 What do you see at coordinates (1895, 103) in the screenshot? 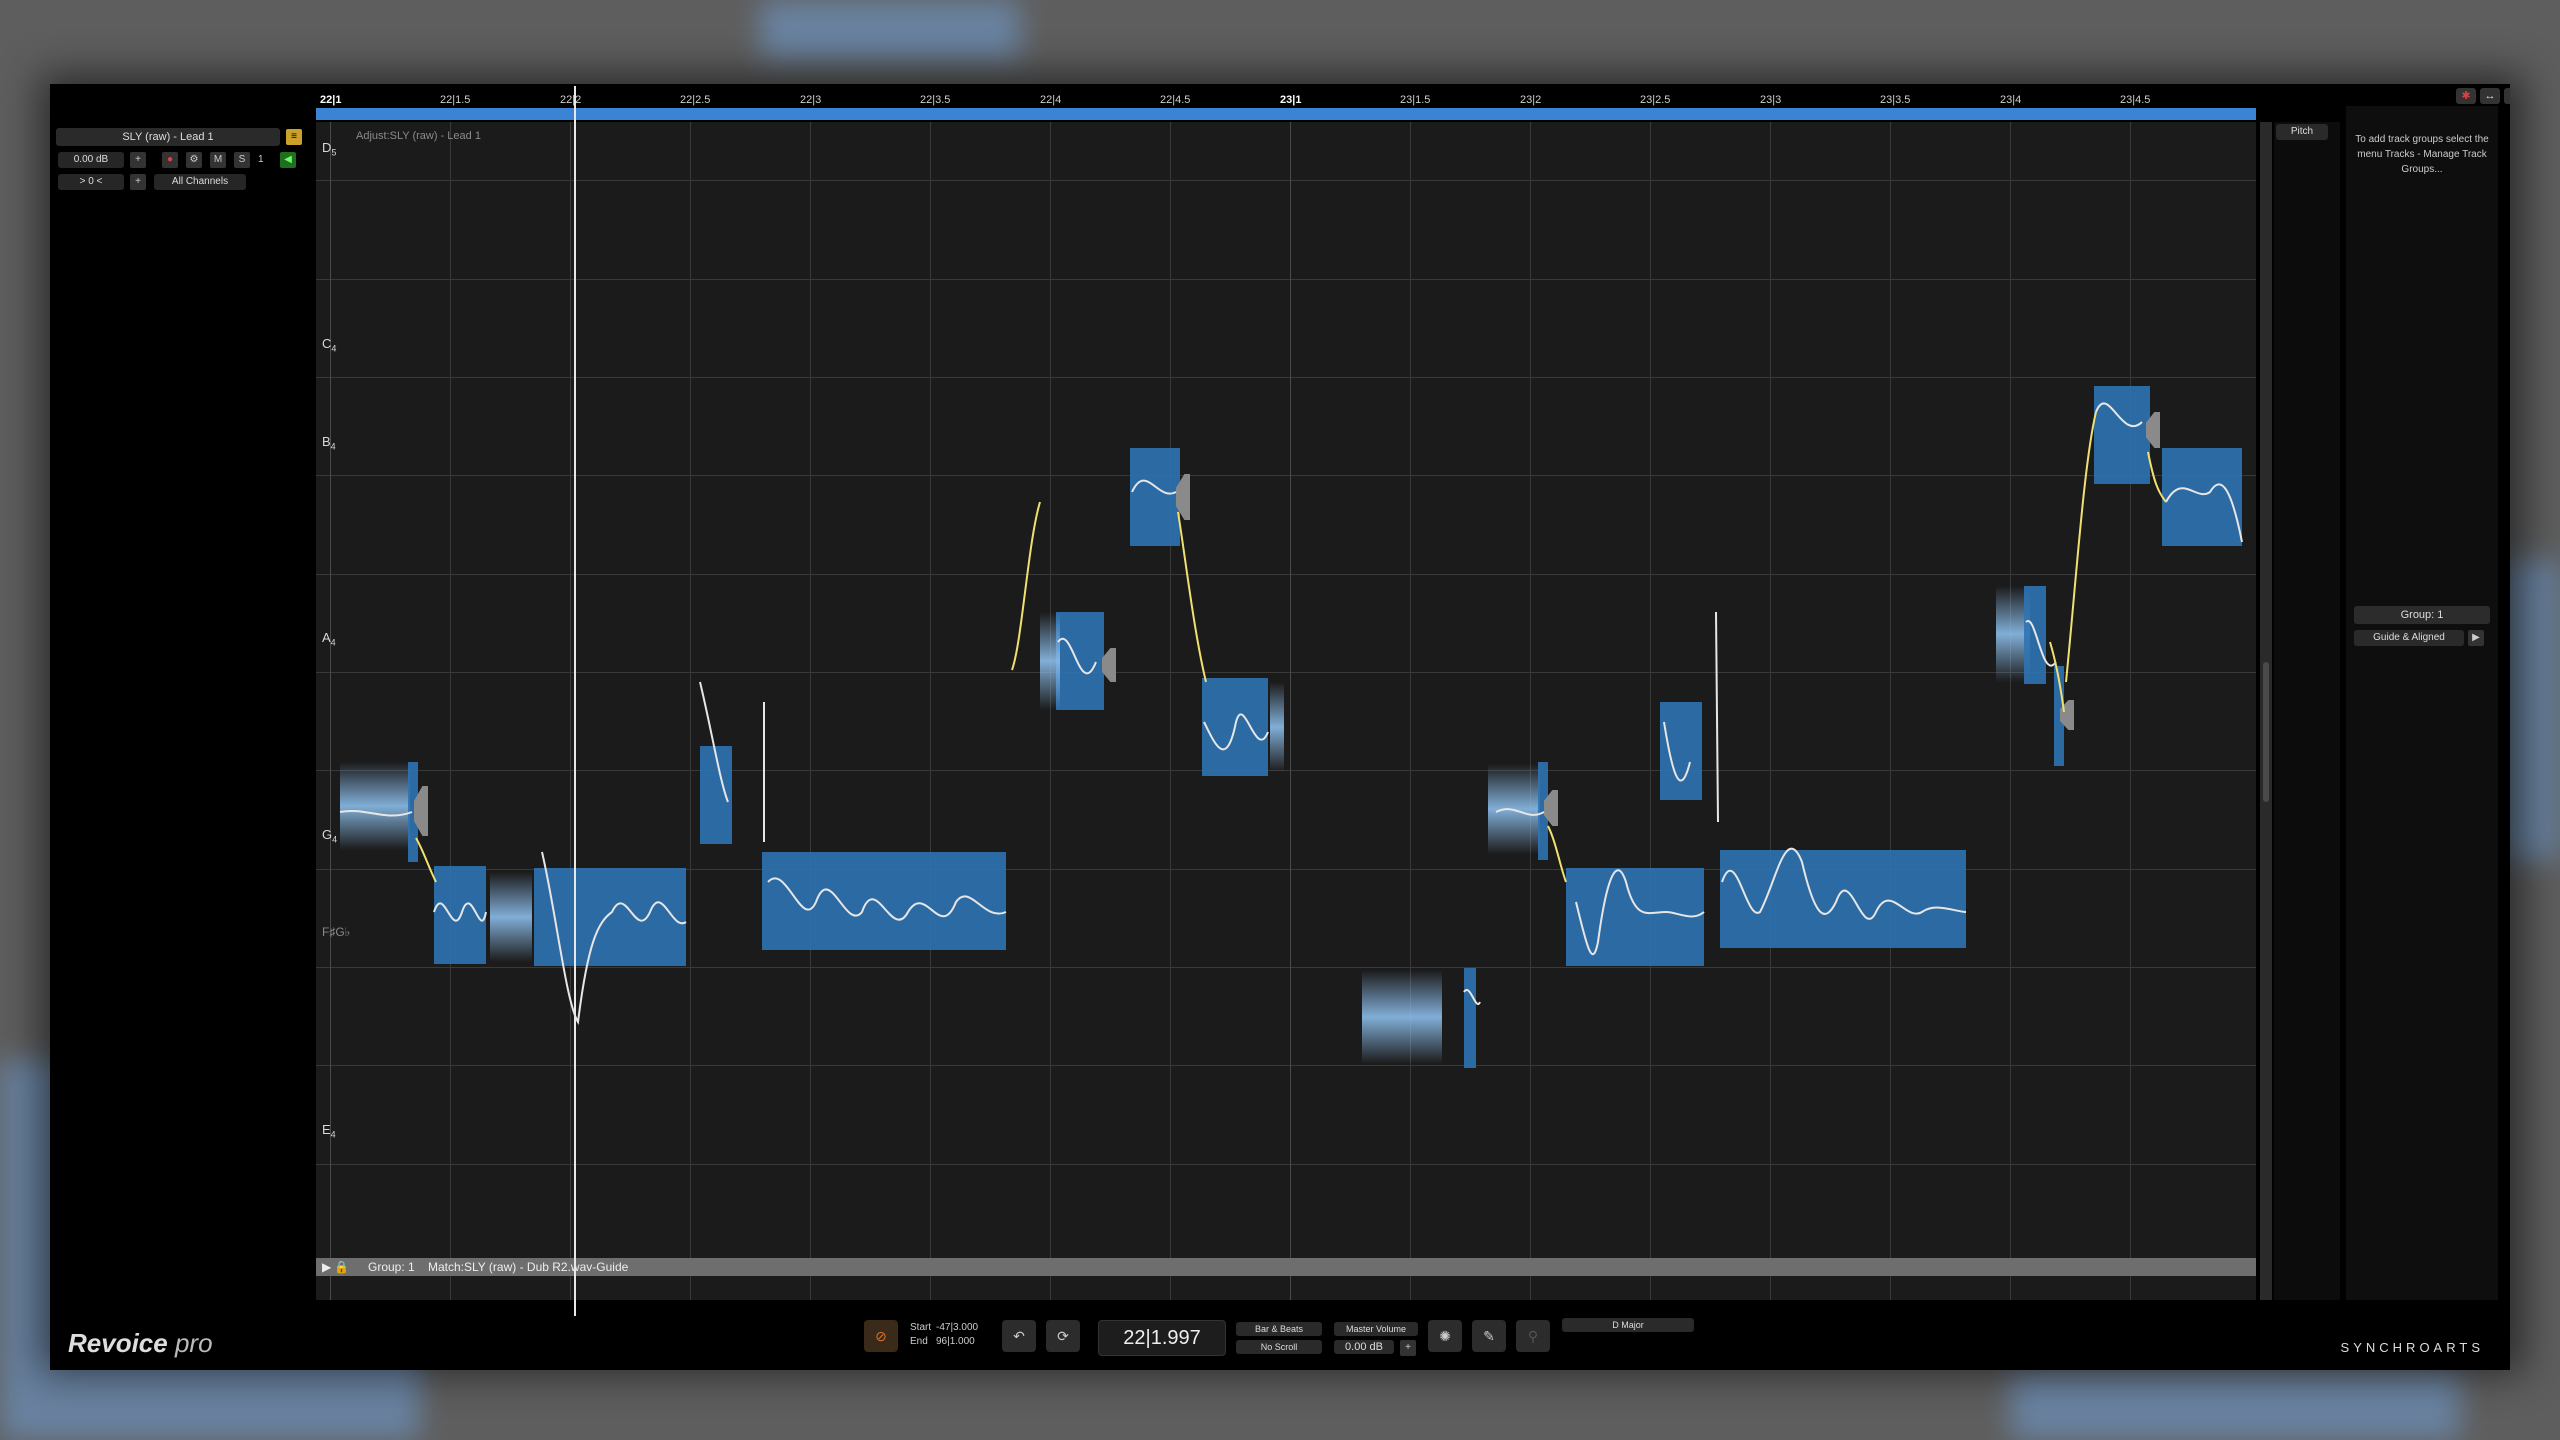
I see `ruler-tick: 23|3.5` at bounding box center [1895, 103].